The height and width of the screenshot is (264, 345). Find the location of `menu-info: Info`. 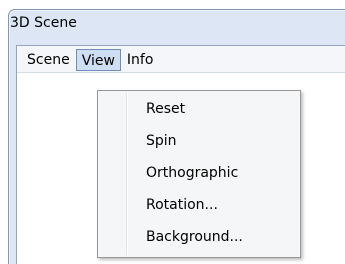

menu-info: Info is located at coordinates (140, 60).